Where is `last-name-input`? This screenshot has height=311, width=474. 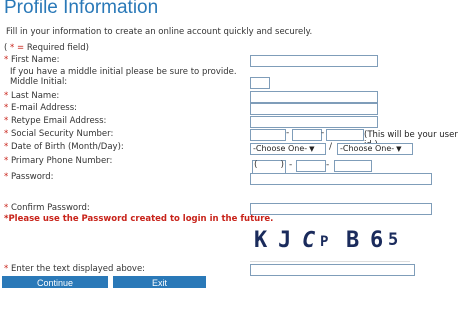 last-name-input is located at coordinates (314, 97).